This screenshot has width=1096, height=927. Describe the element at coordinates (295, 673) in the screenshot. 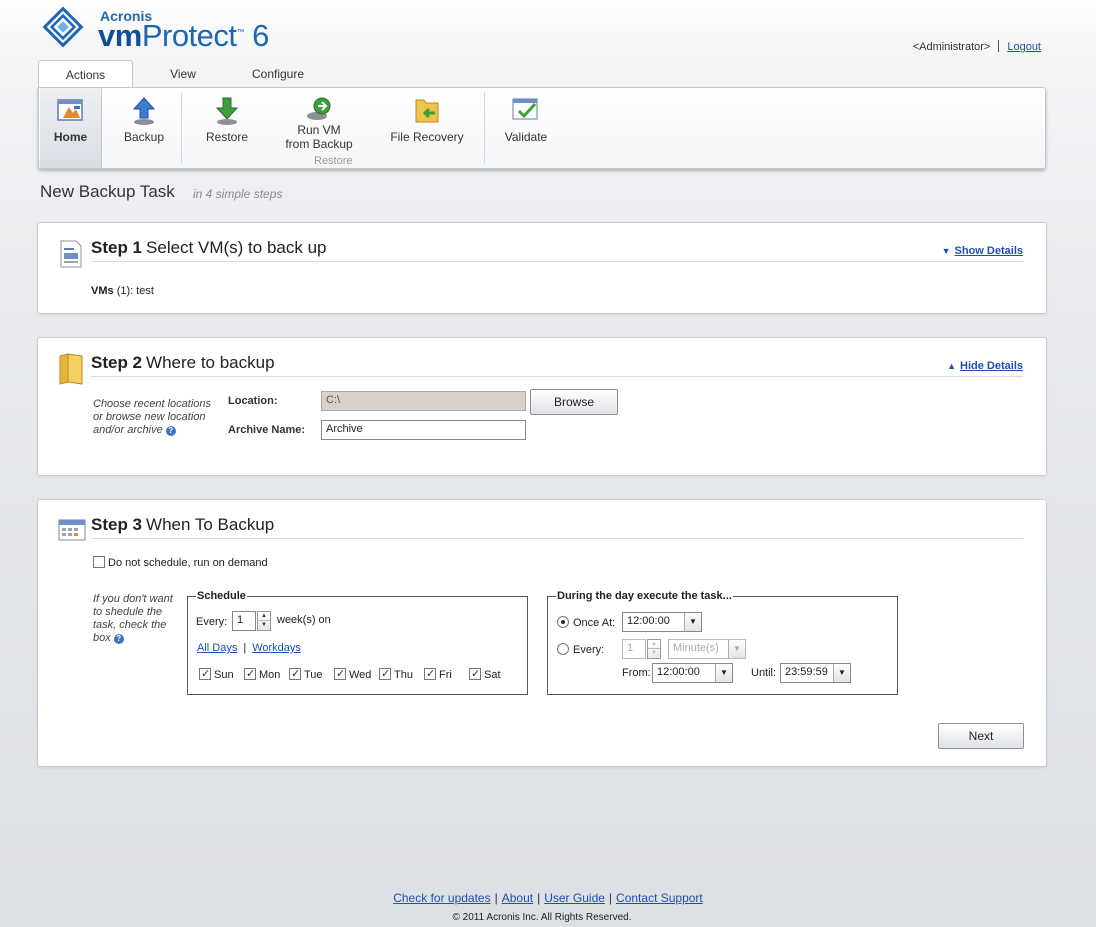

I see `tue-checkbox` at that location.